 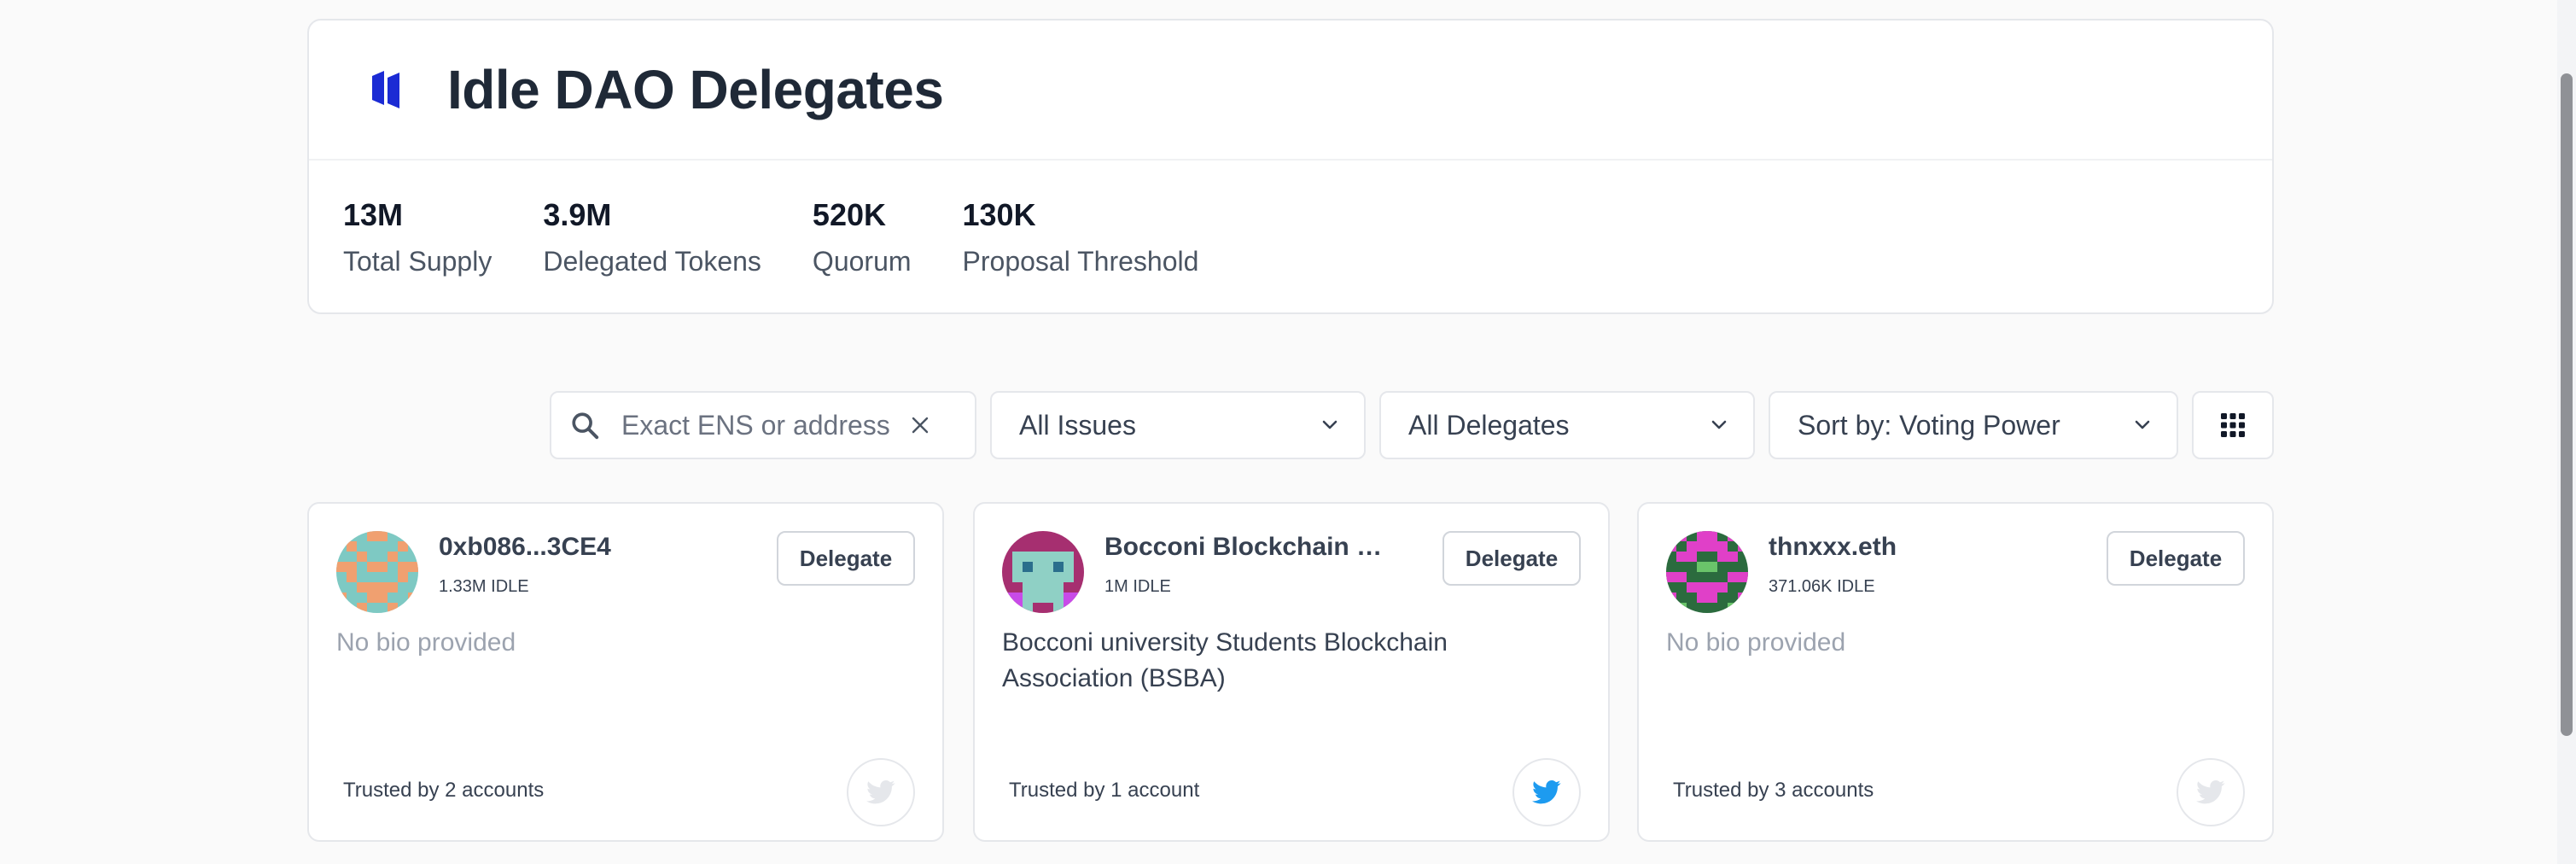 I want to click on stat-label: Delegated Tokens, so click(x=652, y=261).